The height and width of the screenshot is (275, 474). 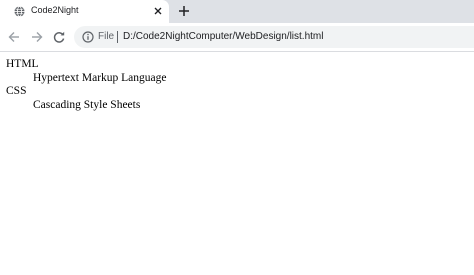 What do you see at coordinates (100, 77) in the screenshot?
I see `definition-html: Hypertext Markup Language` at bounding box center [100, 77].